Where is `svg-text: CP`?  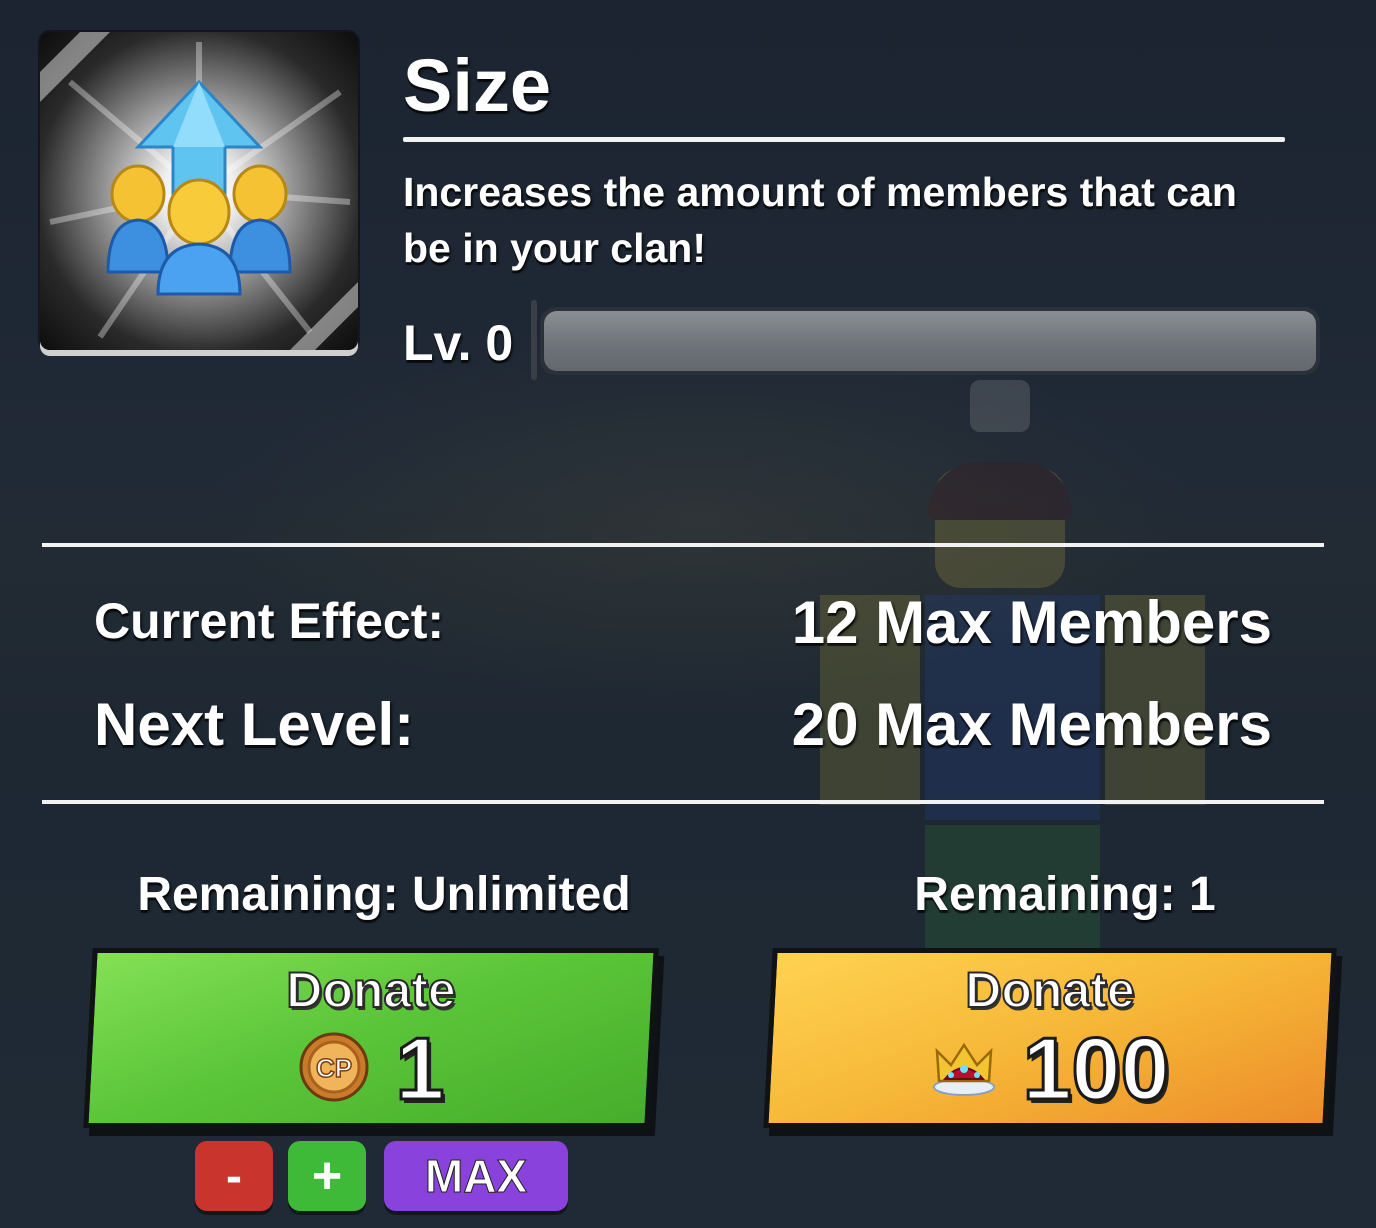
svg-text: CP is located at coordinates (333, 1068).